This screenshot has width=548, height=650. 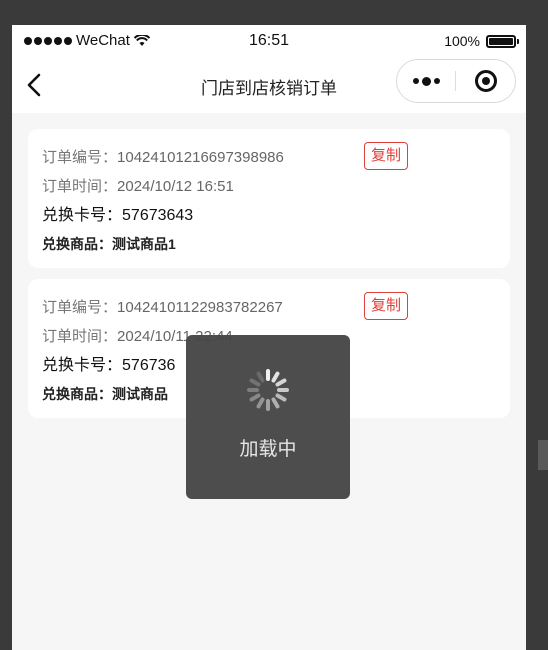 What do you see at coordinates (200, 307) in the screenshot?
I see `order-number-value: 10424101122983782267` at bounding box center [200, 307].